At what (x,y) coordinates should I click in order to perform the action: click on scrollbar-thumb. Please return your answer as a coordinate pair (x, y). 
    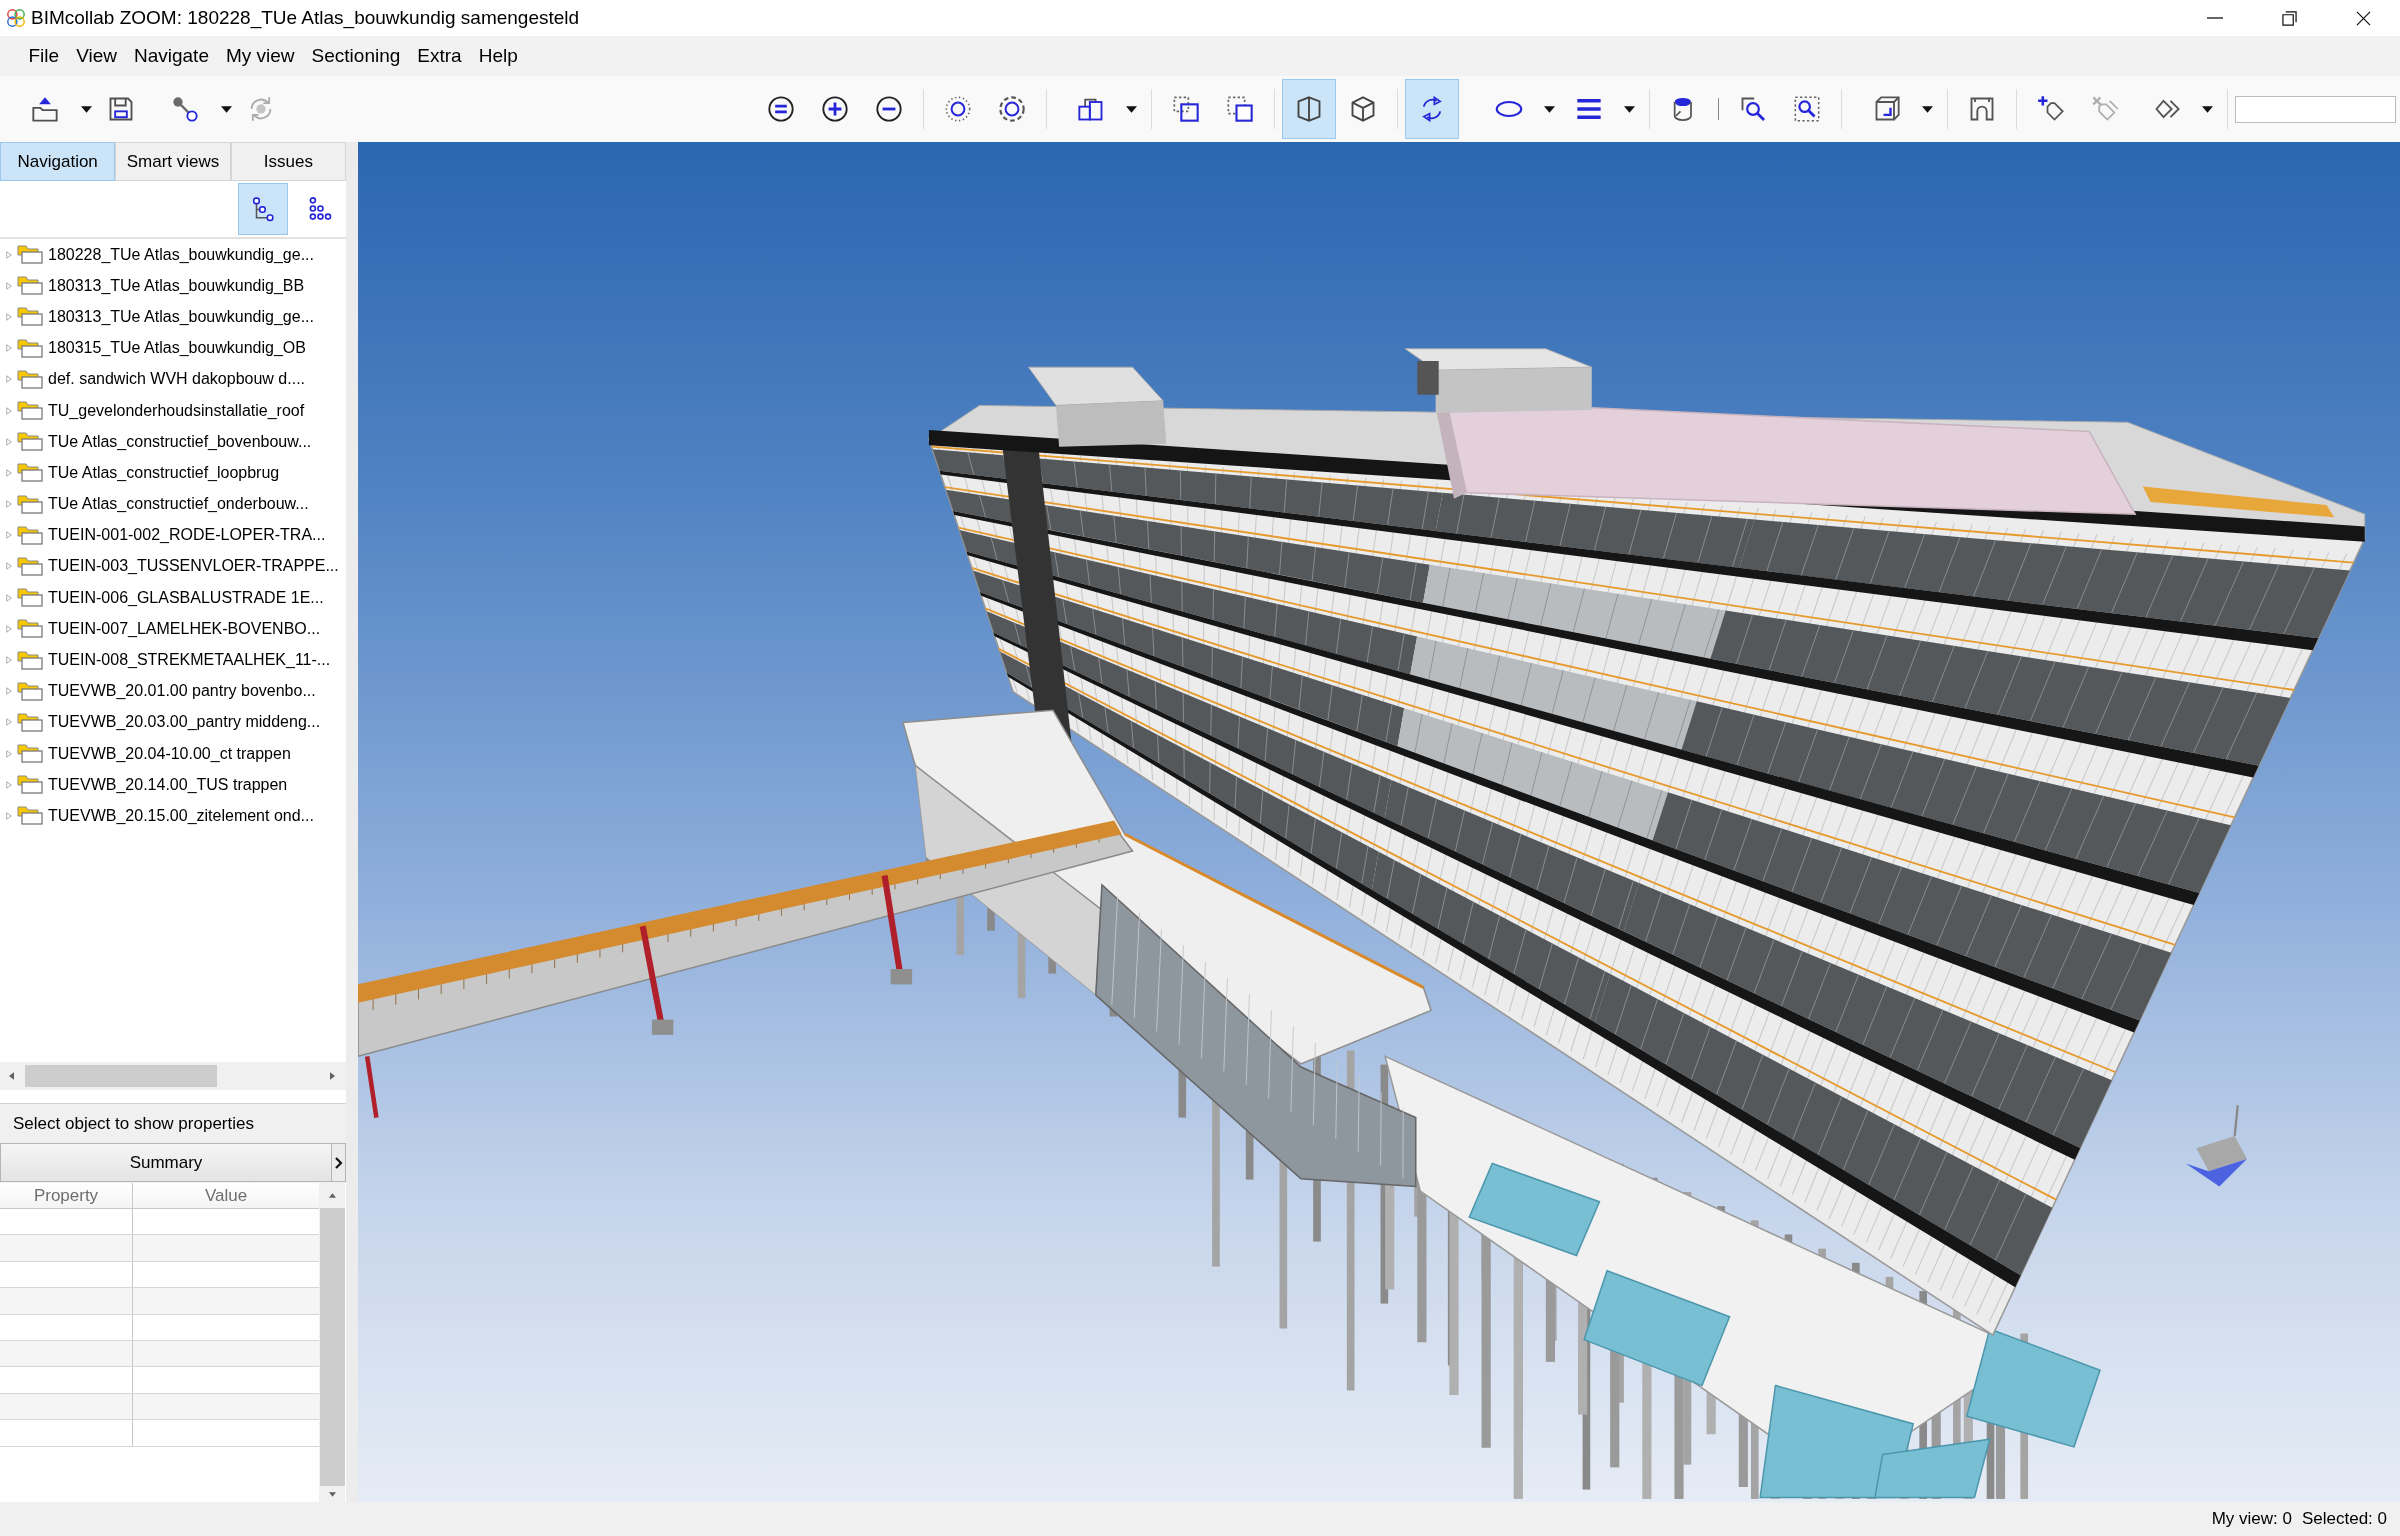
    Looking at the image, I should click on (121, 1076).